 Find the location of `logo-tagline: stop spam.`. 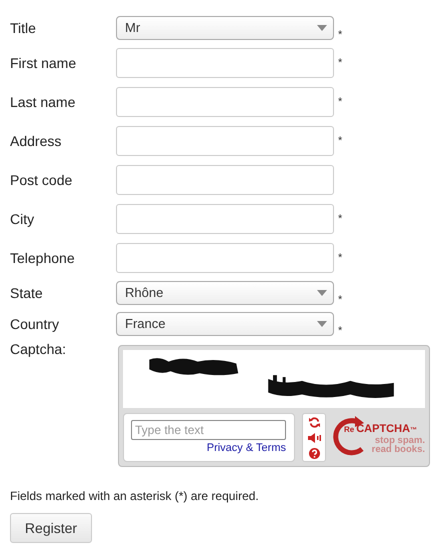

logo-tagline: stop spam. is located at coordinates (399, 440).